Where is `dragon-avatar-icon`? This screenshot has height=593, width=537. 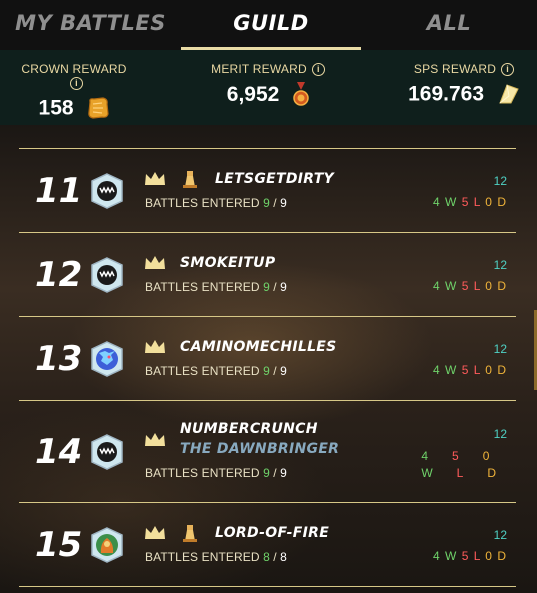 dragon-avatar-icon is located at coordinates (107, 359).